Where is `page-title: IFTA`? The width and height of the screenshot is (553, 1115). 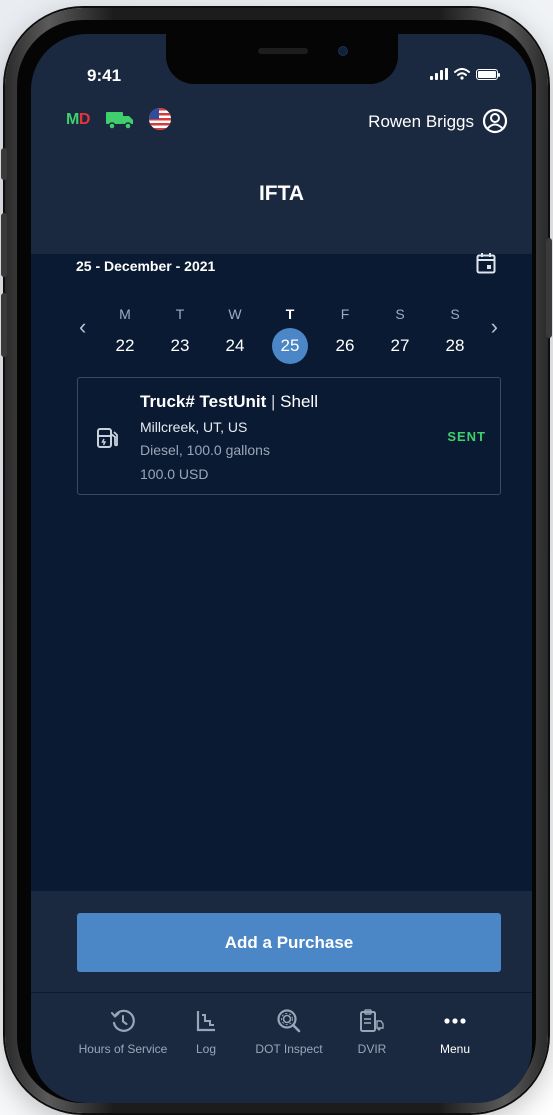
page-title: IFTA is located at coordinates (281, 193).